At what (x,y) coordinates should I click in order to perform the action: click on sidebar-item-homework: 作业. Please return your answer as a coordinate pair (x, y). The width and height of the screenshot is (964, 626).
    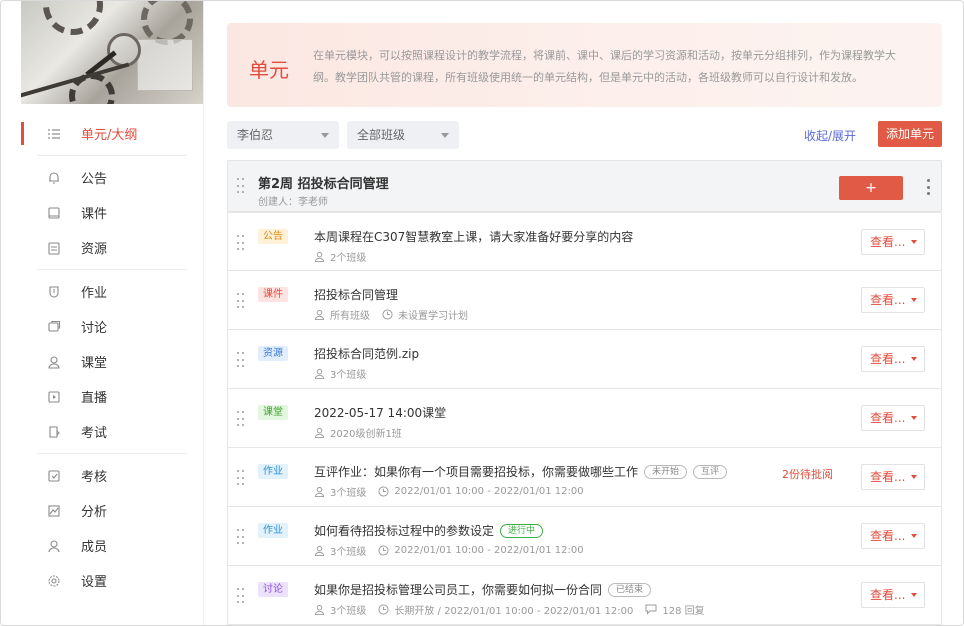
    Looking at the image, I should click on (112, 291).